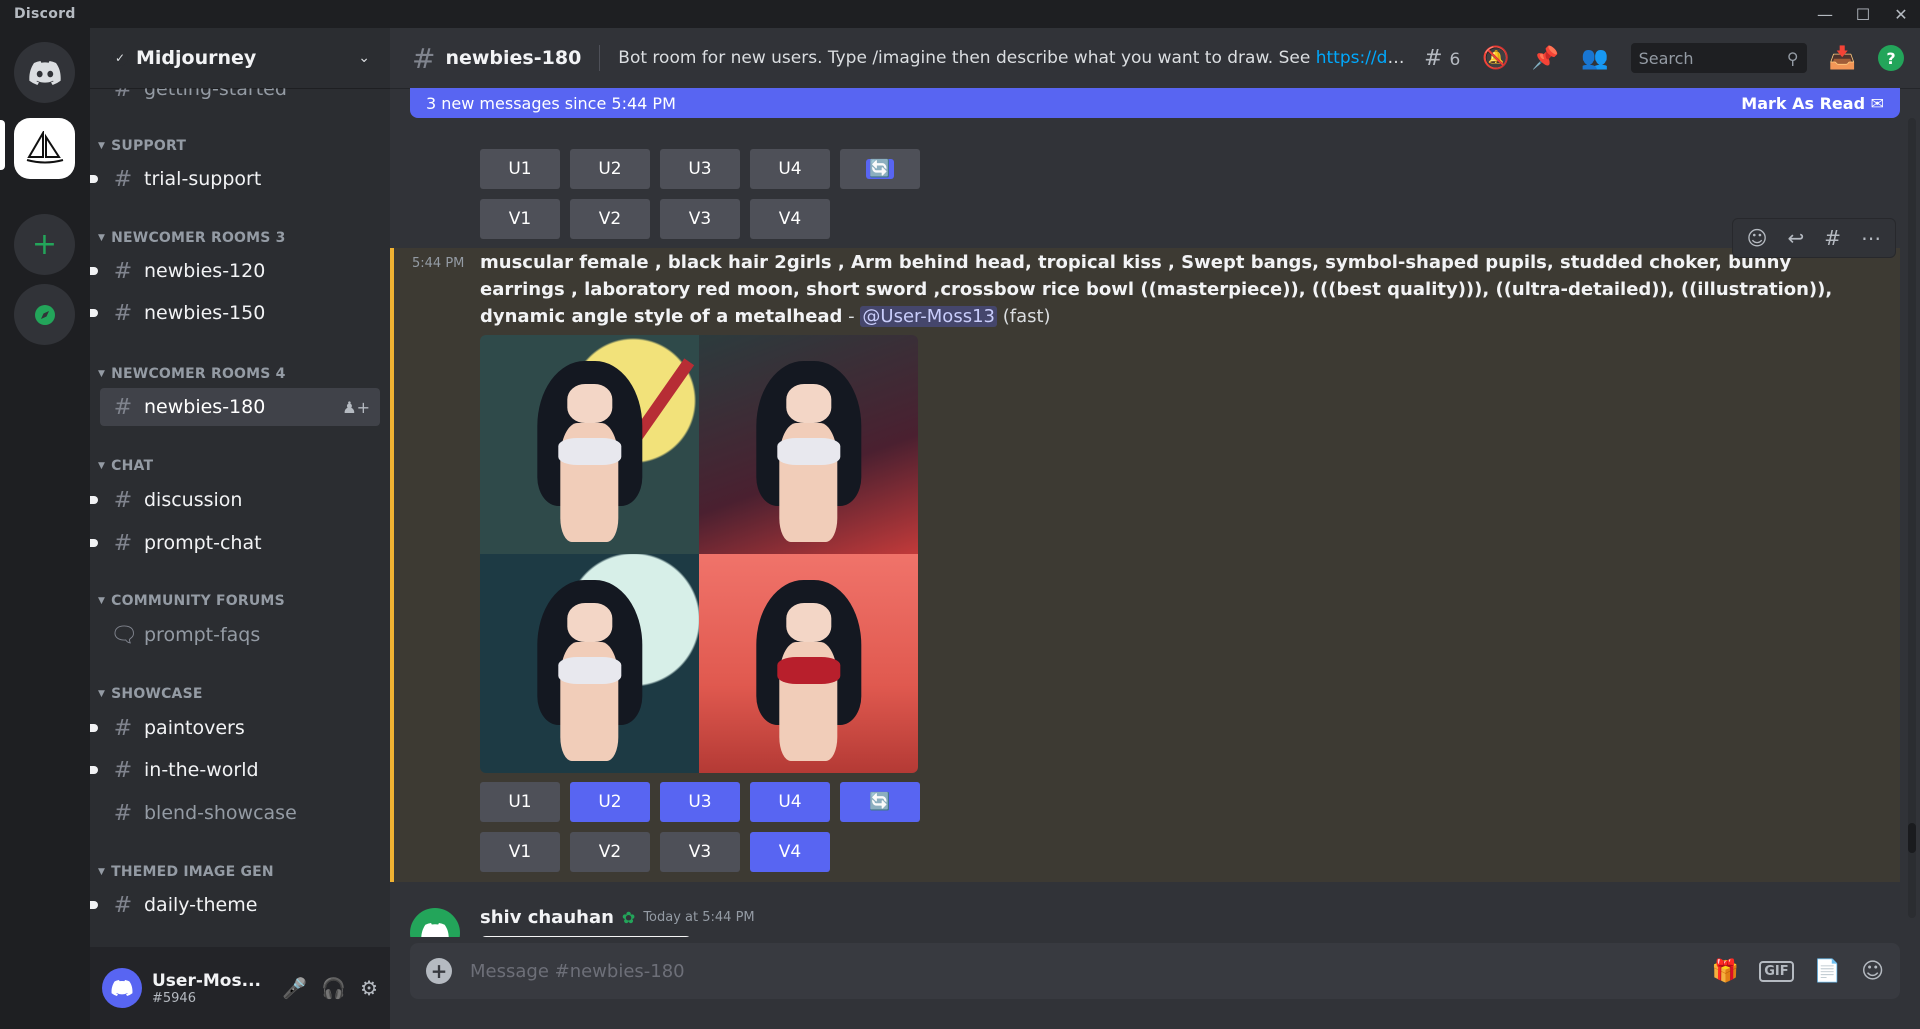 Image resolution: width=1920 pixels, height=1029 pixels. I want to click on channel-prompt-chat: # prompt-chat, so click(235, 543).